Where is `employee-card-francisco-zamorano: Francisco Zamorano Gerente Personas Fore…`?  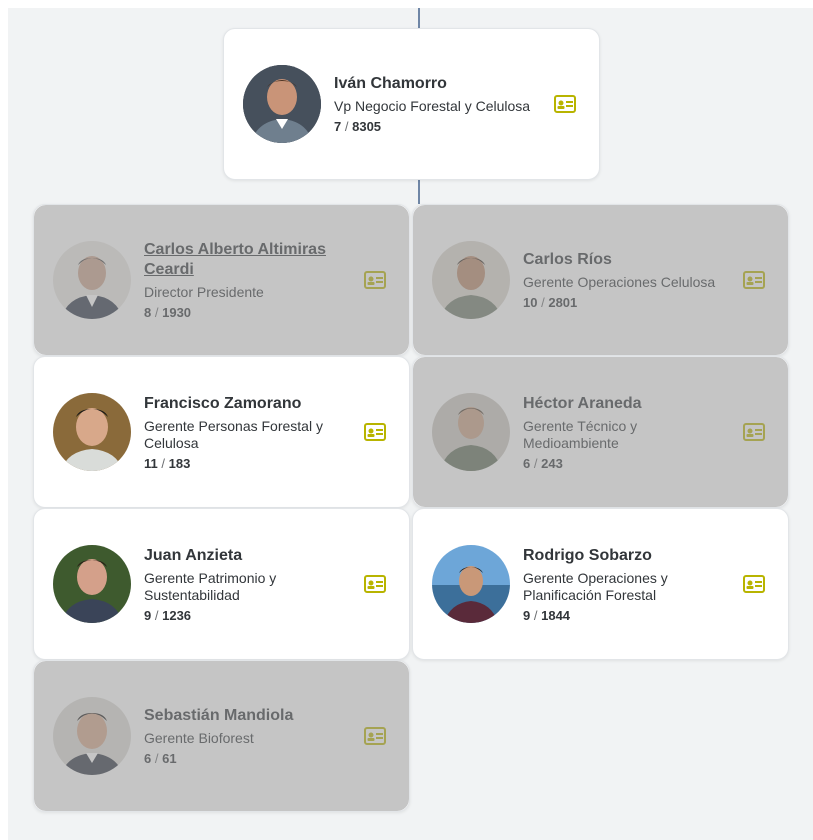
employee-card-francisco-zamorano: Francisco Zamorano Gerente Personas Fore… is located at coordinates (221, 432).